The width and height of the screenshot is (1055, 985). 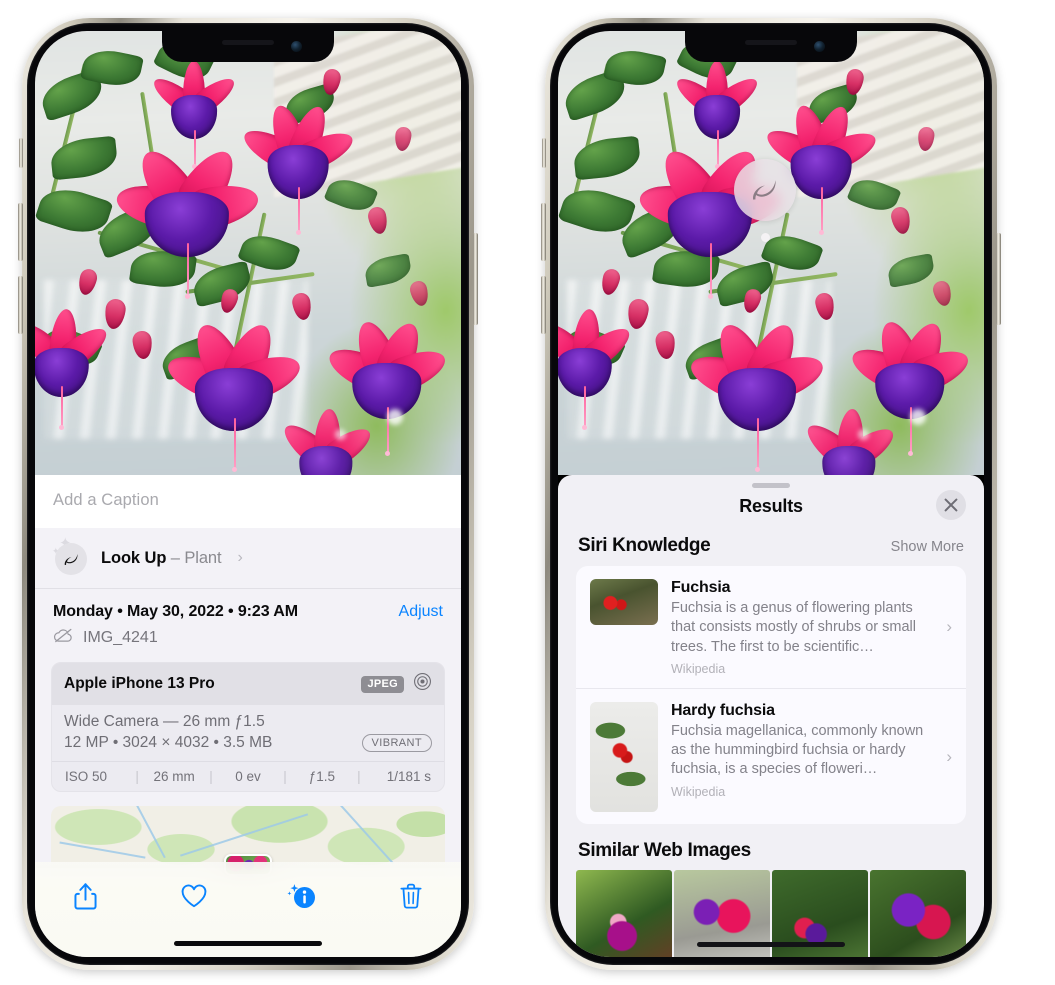 What do you see at coordinates (21, 153) in the screenshot?
I see `silent-switch-left` at bounding box center [21, 153].